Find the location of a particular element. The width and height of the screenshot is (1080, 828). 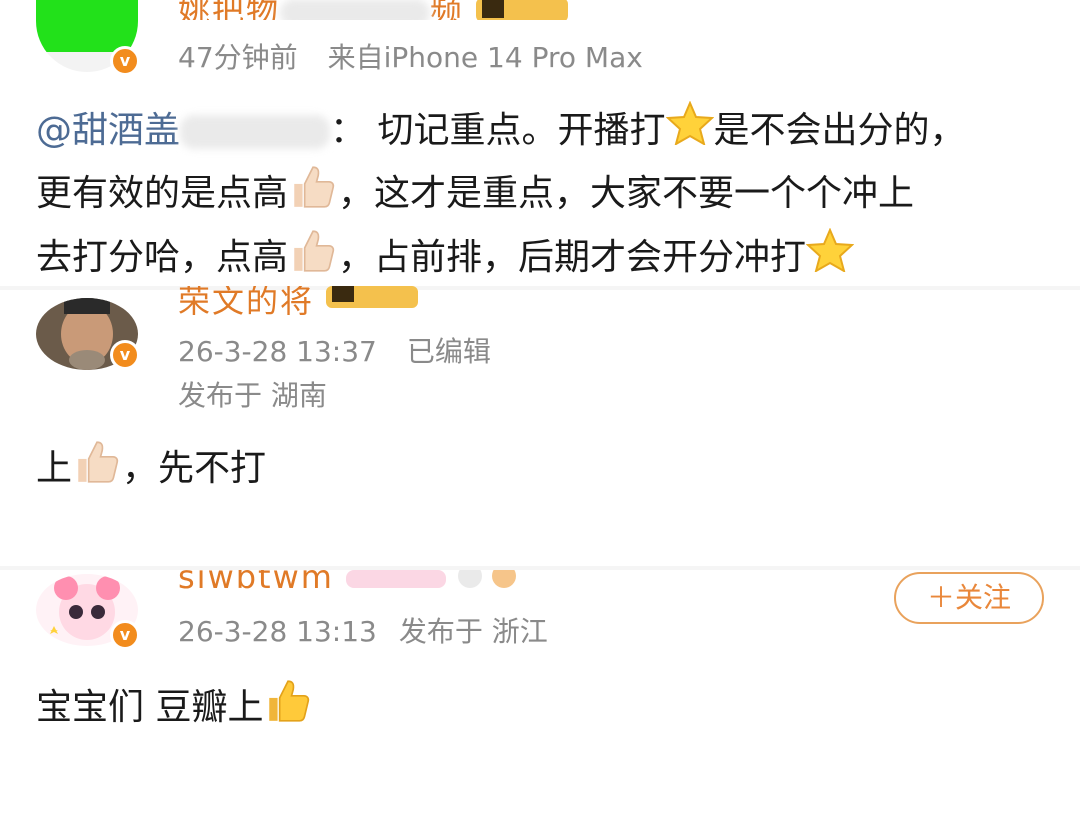

post-time: 26-3-28 13:13 is located at coordinates (277, 631).